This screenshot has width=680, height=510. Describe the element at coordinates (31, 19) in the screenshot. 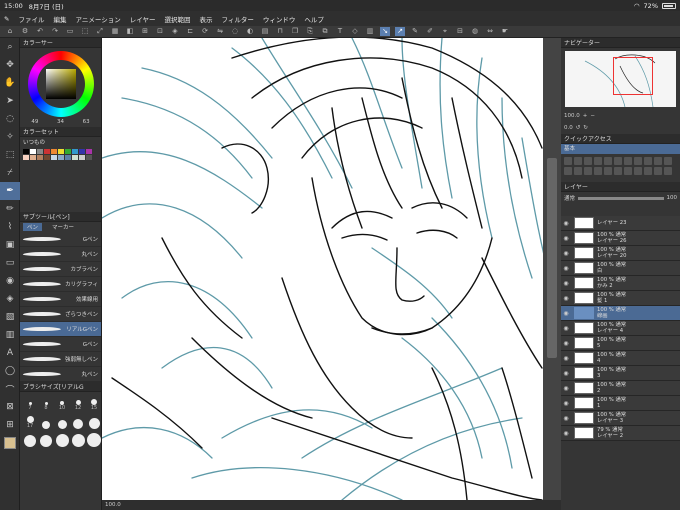

I see `menu-file: ファイル` at that location.